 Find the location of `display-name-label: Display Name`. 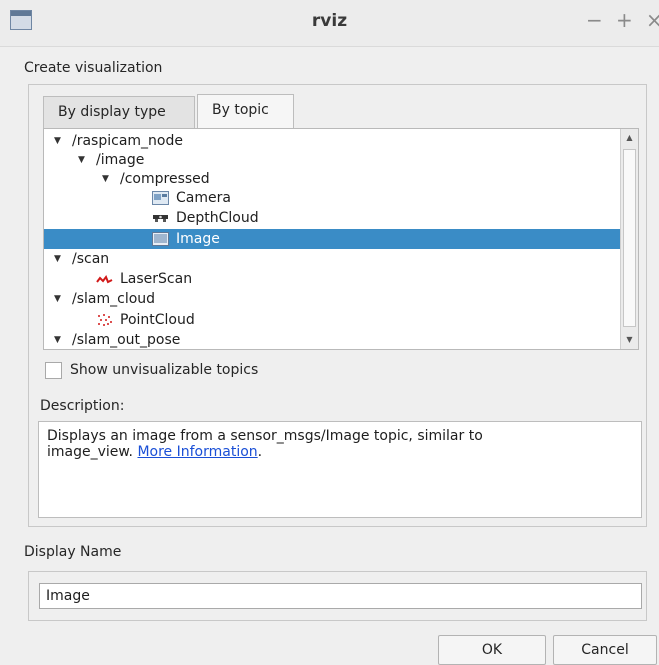

display-name-label: Display Name is located at coordinates (73, 552).